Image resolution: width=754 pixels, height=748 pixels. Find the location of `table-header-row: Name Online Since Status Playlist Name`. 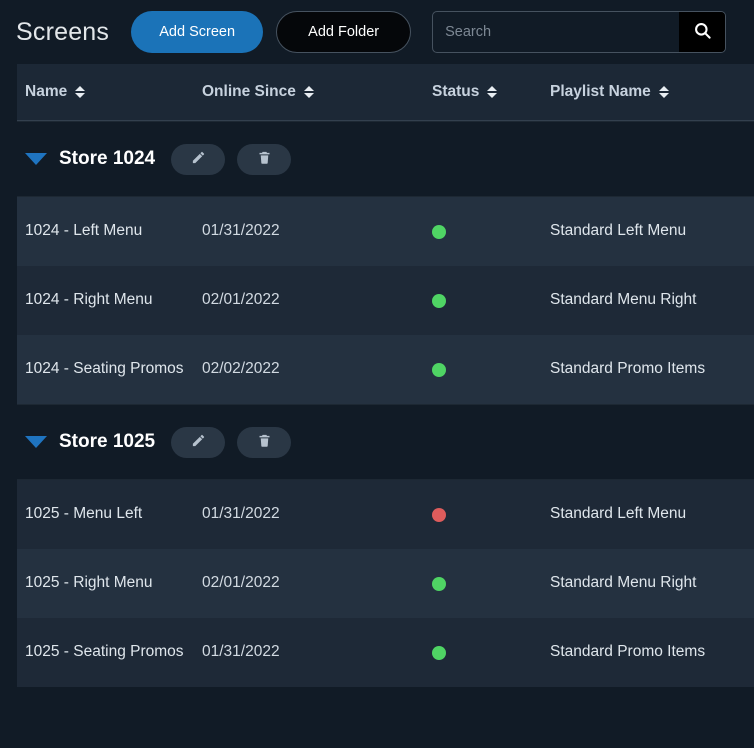

table-header-row: Name Online Since Status Playlist Name is located at coordinates (385, 92).